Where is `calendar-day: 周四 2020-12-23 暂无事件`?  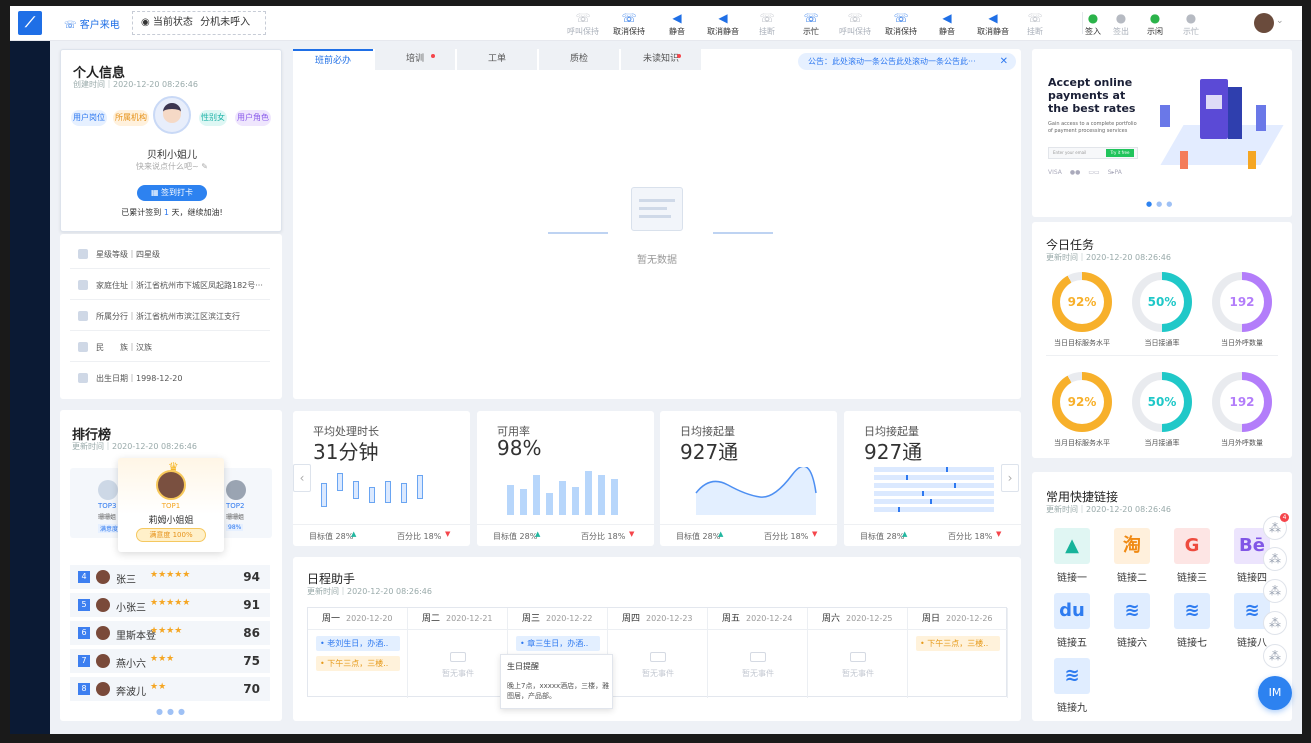 calendar-day: 周四 2020-12-23 暂无事件 is located at coordinates (658, 653).